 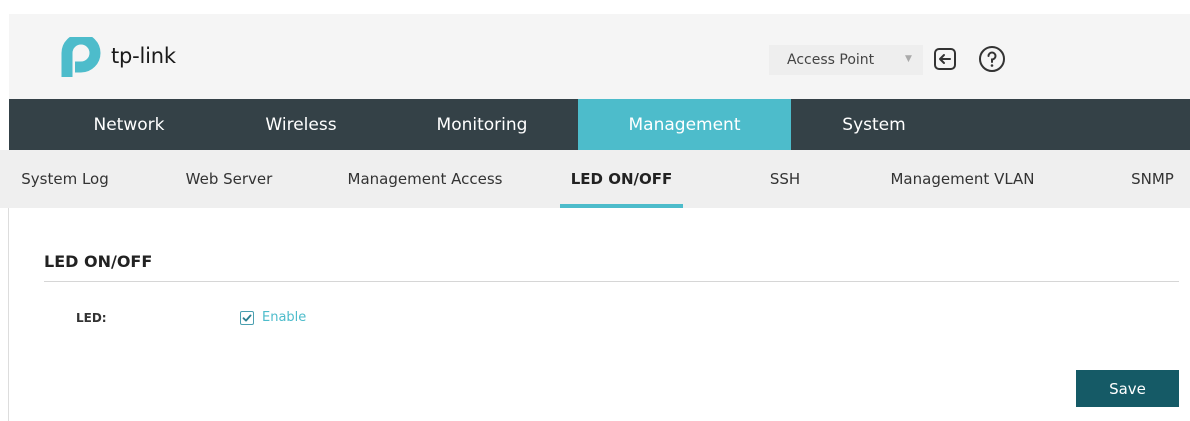 What do you see at coordinates (992, 59) in the screenshot?
I see `help-icon` at bounding box center [992, 59].